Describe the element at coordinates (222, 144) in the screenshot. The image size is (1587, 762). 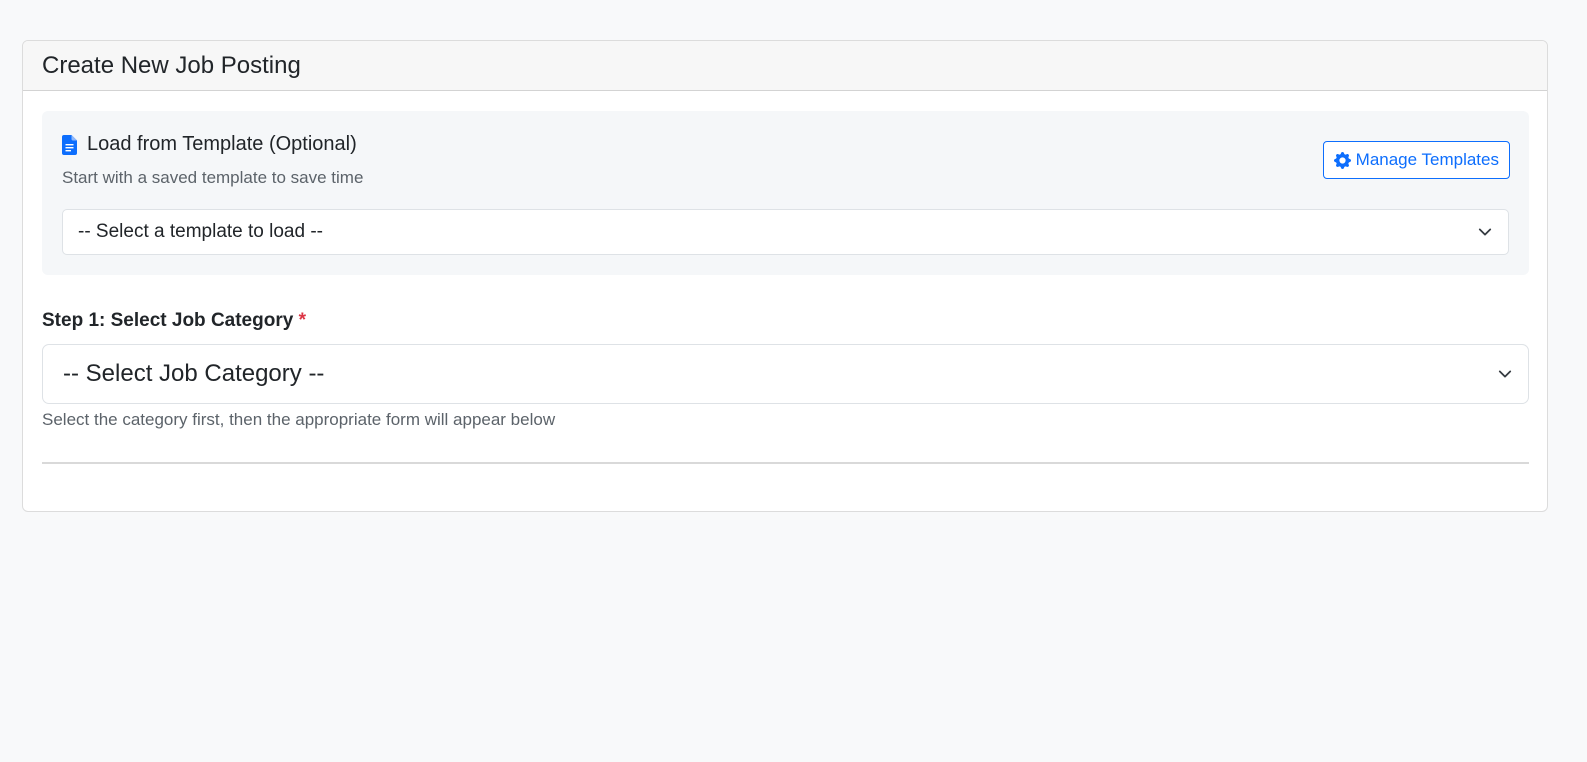
I see `template-heading-label: Load from Template (Optional)` at that location.